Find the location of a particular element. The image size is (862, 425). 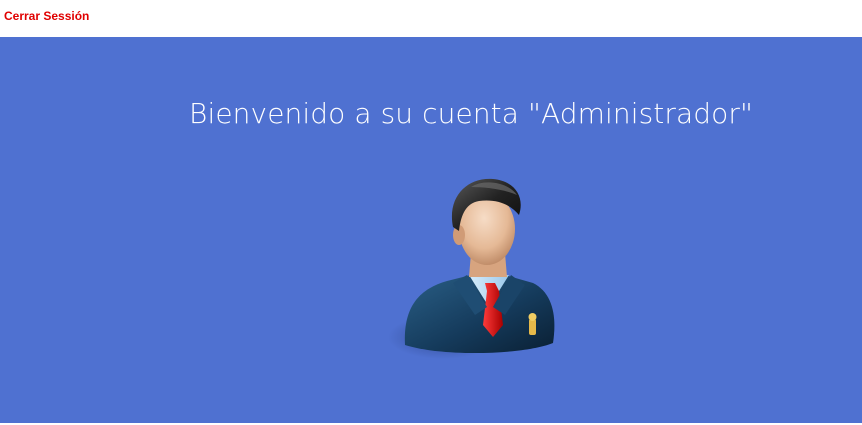

logout-link: Cerrar Sessión is located at coordinates (46, 16).